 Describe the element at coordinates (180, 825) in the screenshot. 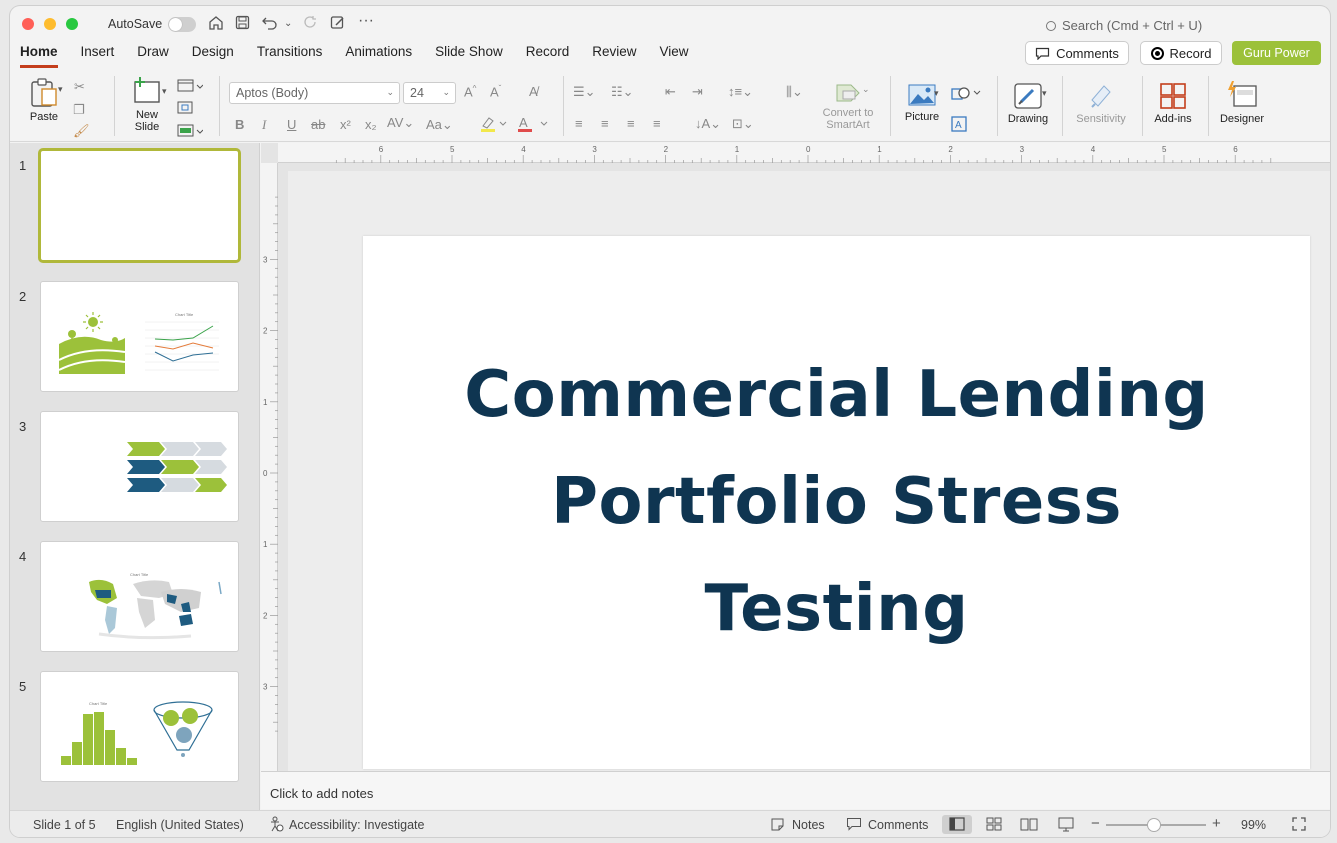

I see `language-indicator: English (United States)` at that location.